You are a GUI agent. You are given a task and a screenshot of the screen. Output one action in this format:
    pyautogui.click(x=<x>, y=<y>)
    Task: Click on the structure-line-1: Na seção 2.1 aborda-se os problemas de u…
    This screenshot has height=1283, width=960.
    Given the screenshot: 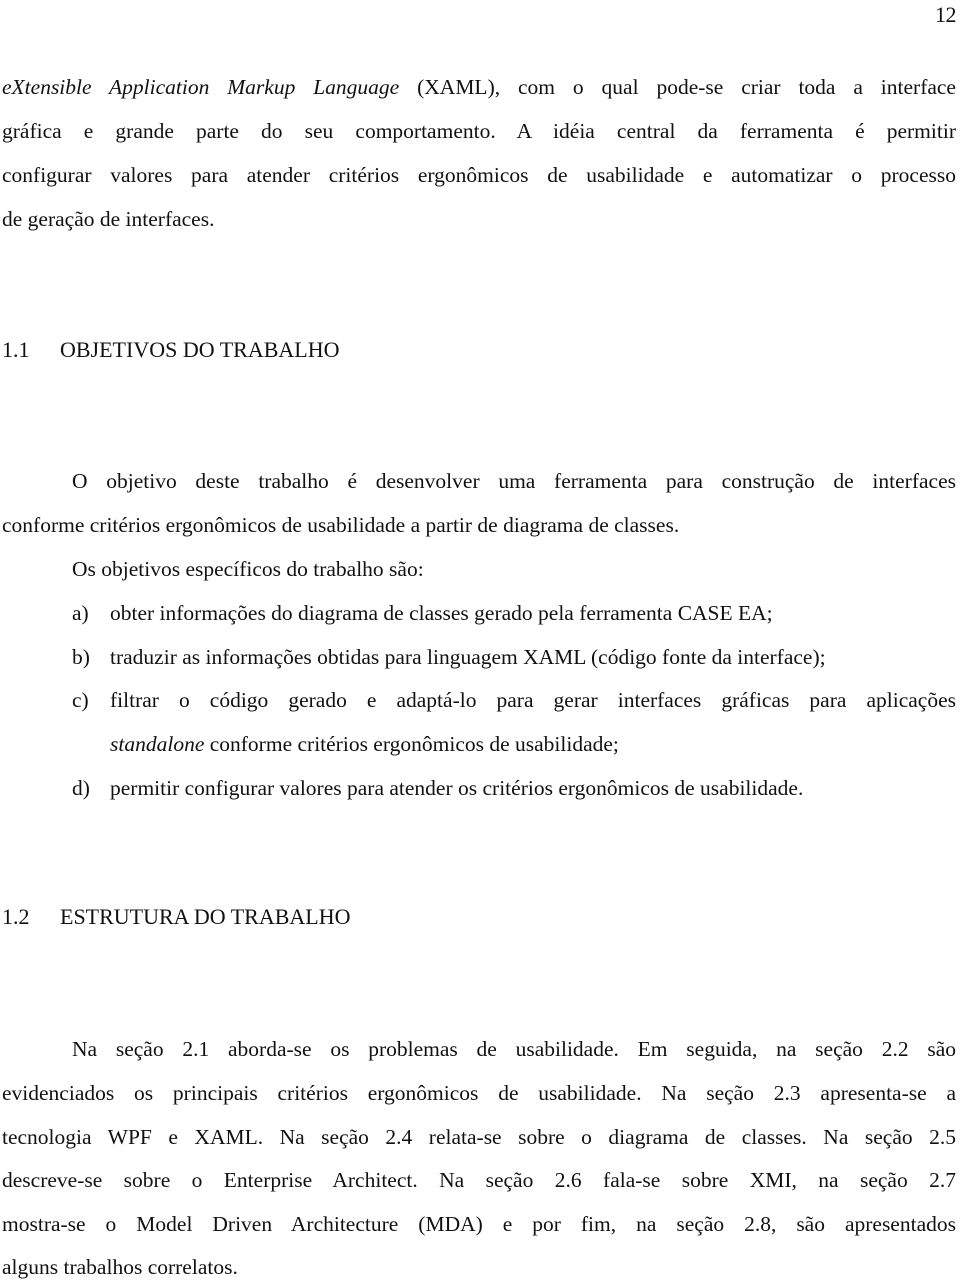 What is the action you would take?
    pyautogui.click(x=514, y=1049)
    